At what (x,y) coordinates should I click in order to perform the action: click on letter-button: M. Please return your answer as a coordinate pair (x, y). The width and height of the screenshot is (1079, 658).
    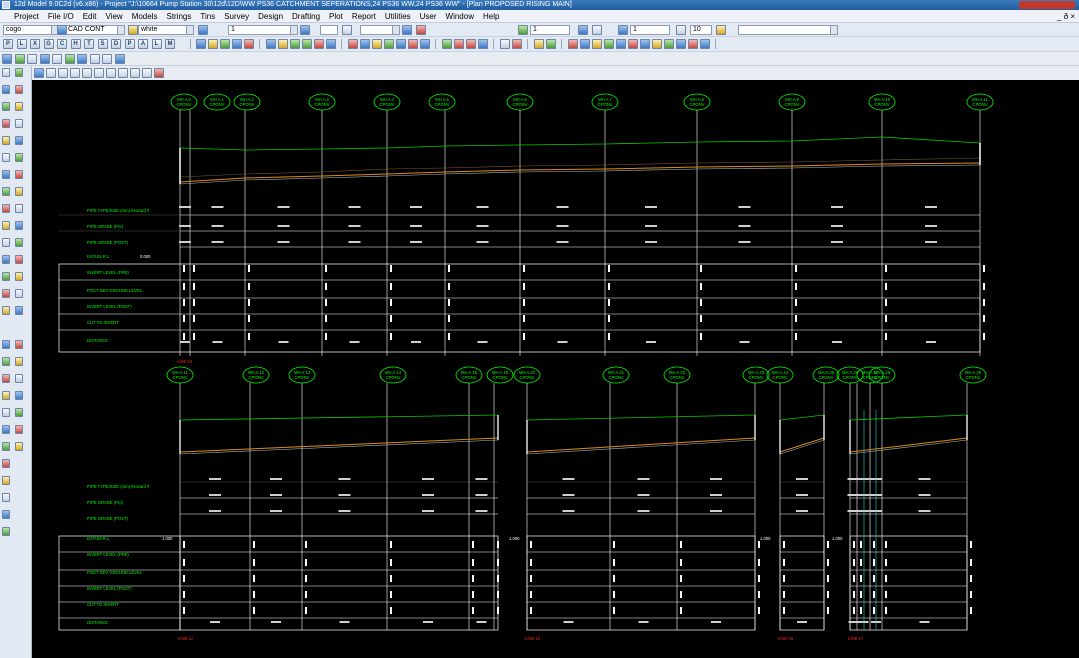
    Looking at the image, I should click on (170, 44).